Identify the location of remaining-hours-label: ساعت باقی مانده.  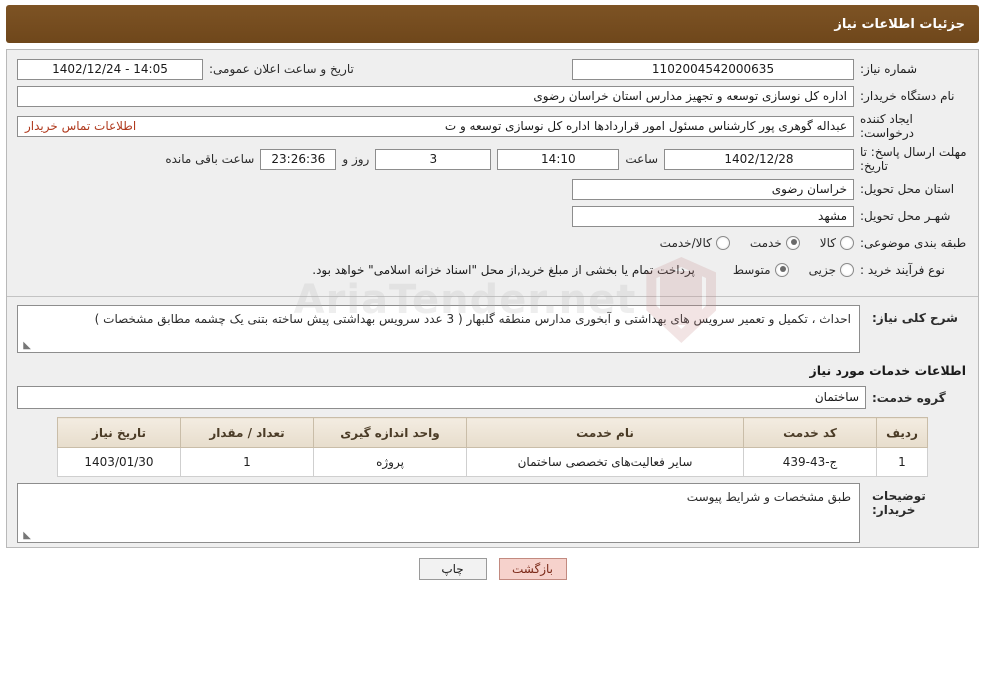
(210, 159).